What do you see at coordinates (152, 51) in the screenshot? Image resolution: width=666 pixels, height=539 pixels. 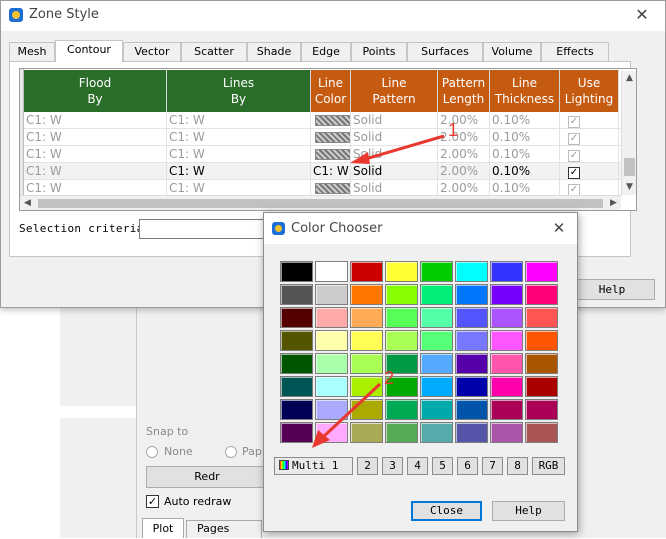 I see `tab-vector: Vector` at bounding box center [152, 51].